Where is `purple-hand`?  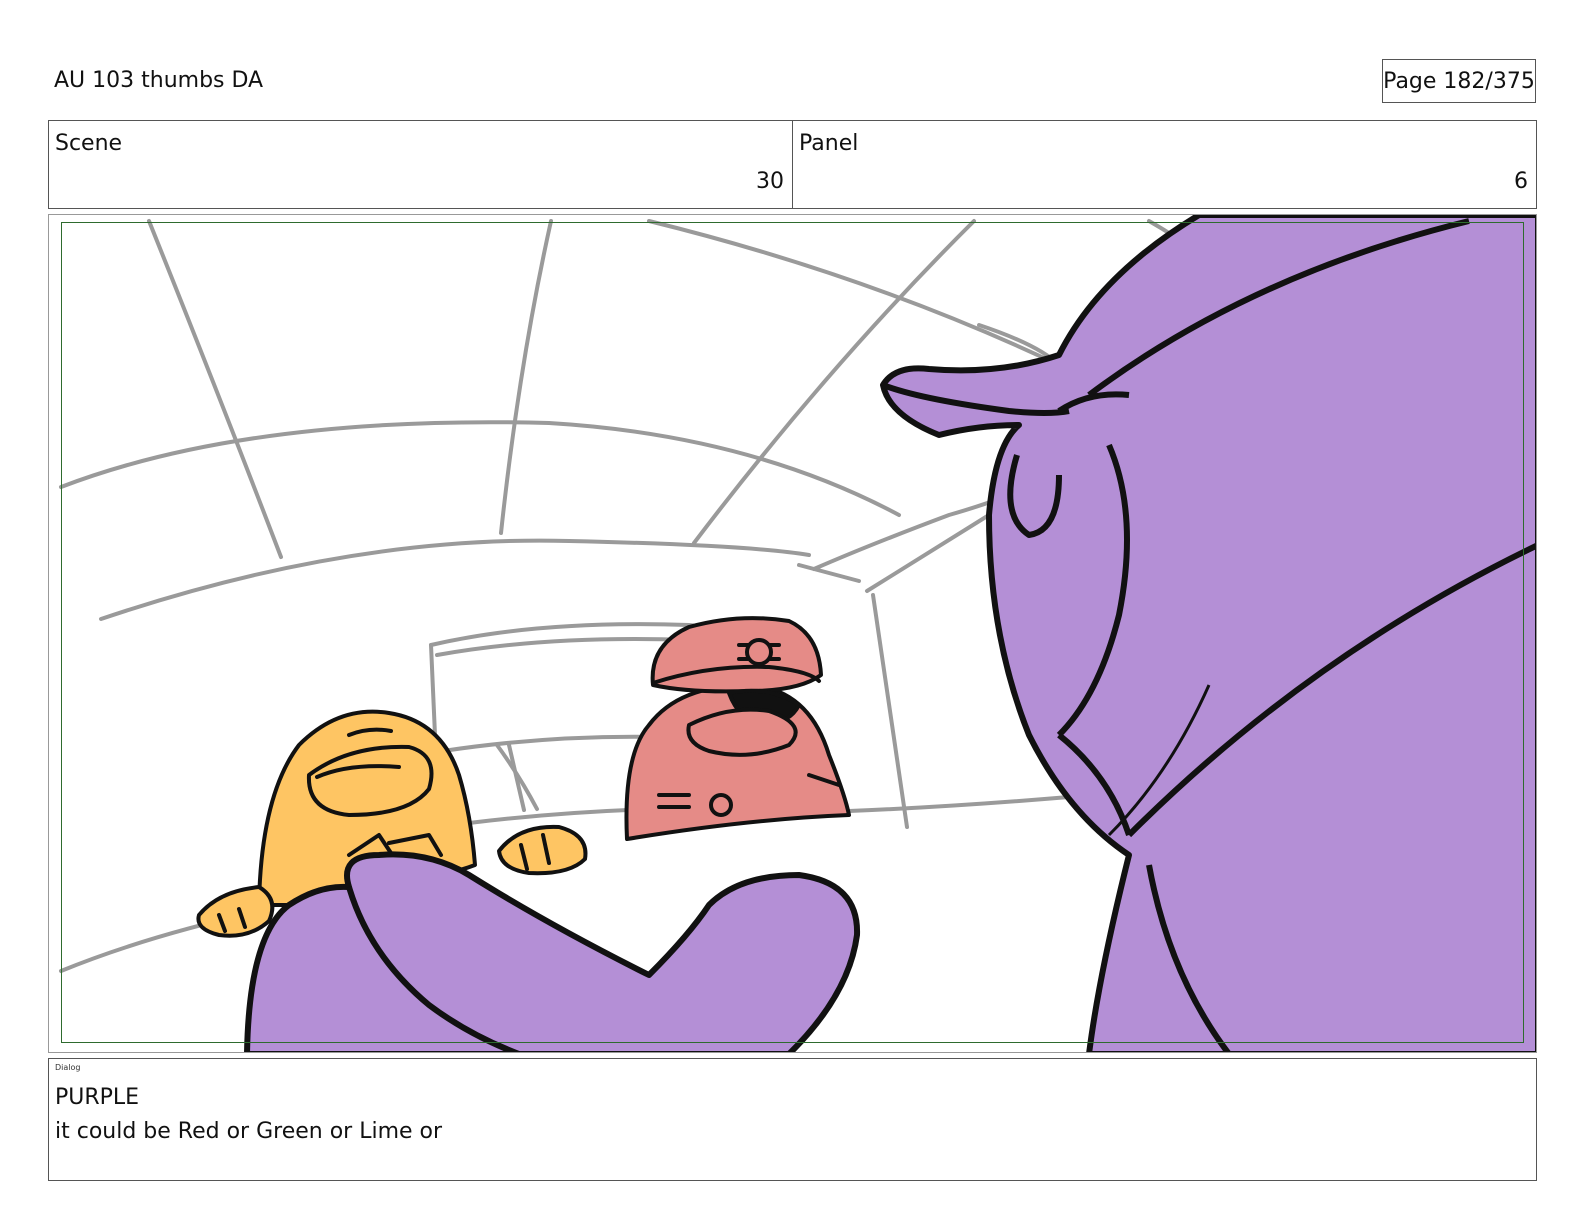 purple-hand is located at coordinates (552, 951).